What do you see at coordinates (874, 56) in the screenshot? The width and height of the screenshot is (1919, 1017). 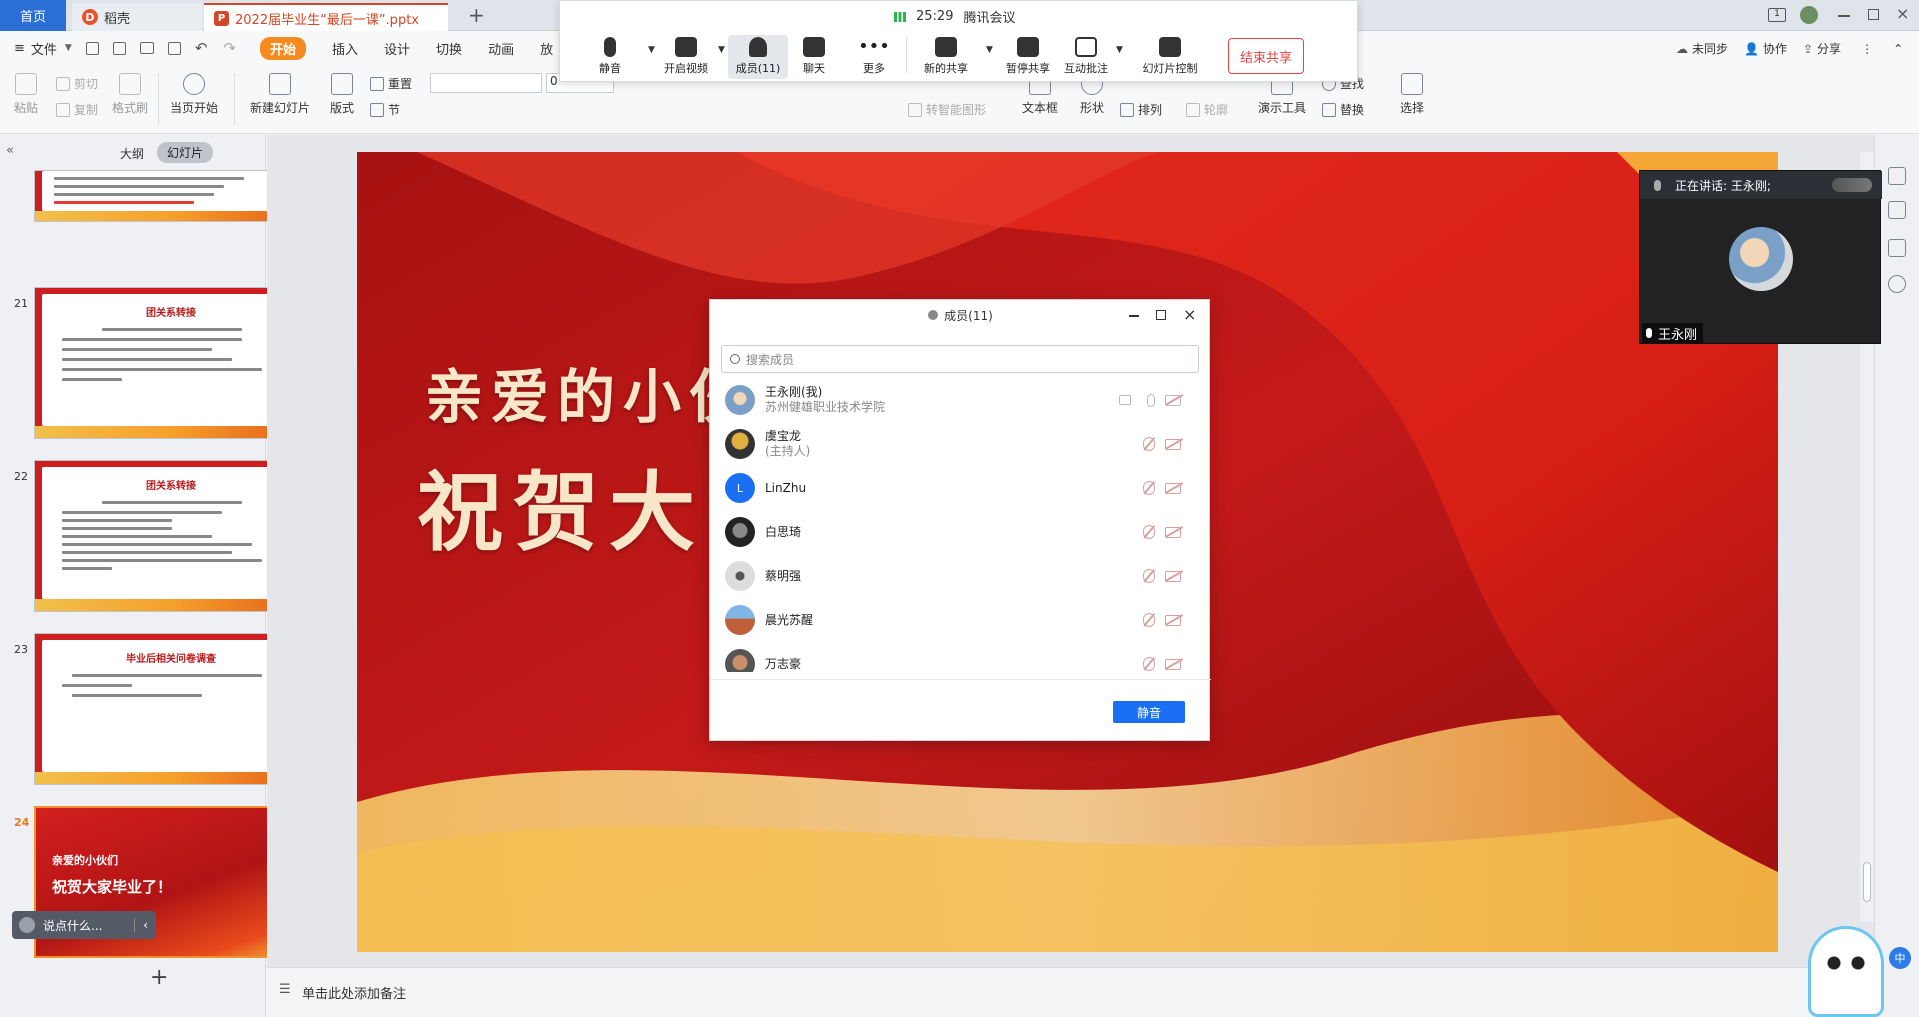 I see `more-button: ••• 更多` at bounding box center [874, 56].